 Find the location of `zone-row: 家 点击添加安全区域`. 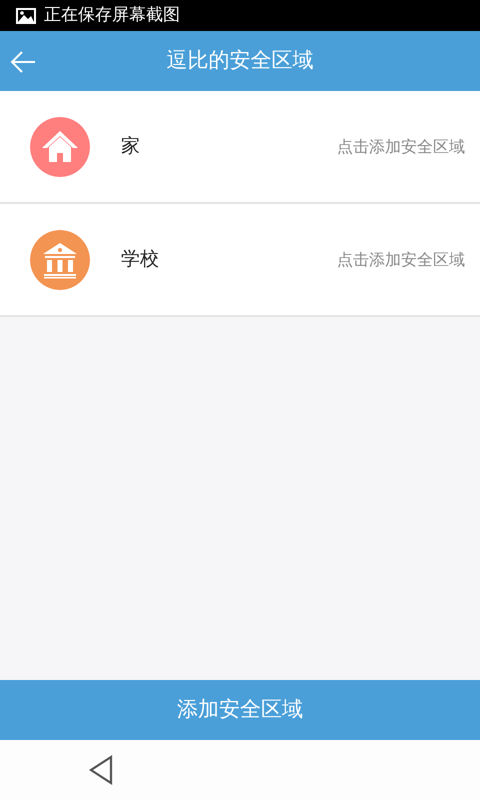

zone-row: 家 点击添加安全区域 is located at coordinates (240, 147).